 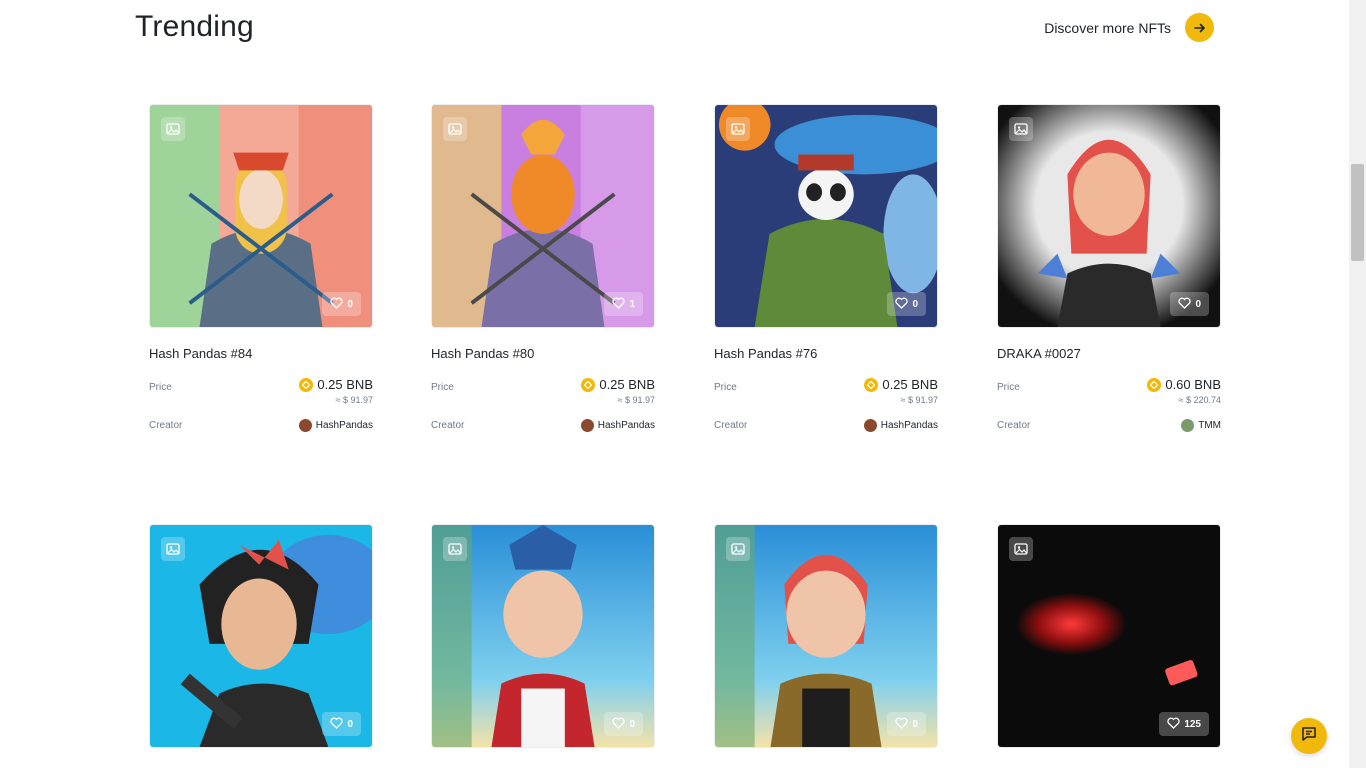 What do you see at coordinates (1199, 27) in the screenshot?
I see `arrow-right-icon` at bounding box center [1199, 27].